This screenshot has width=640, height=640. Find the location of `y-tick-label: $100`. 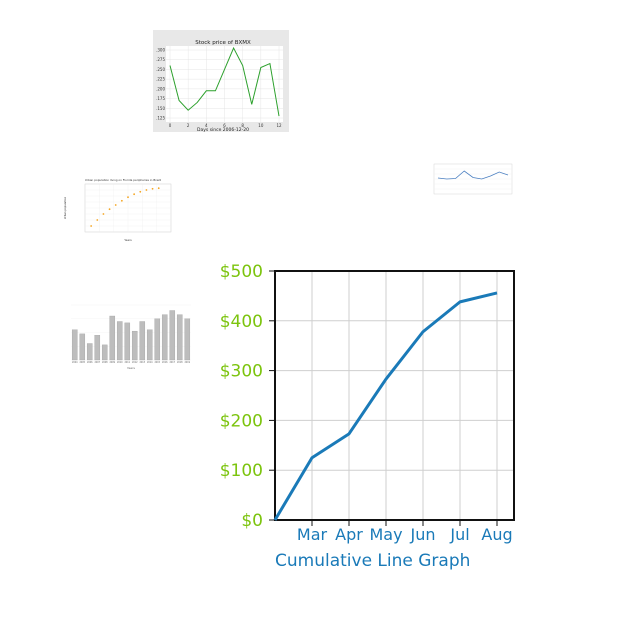

y-tick-label: $100 is located at coordinates (241, 471).